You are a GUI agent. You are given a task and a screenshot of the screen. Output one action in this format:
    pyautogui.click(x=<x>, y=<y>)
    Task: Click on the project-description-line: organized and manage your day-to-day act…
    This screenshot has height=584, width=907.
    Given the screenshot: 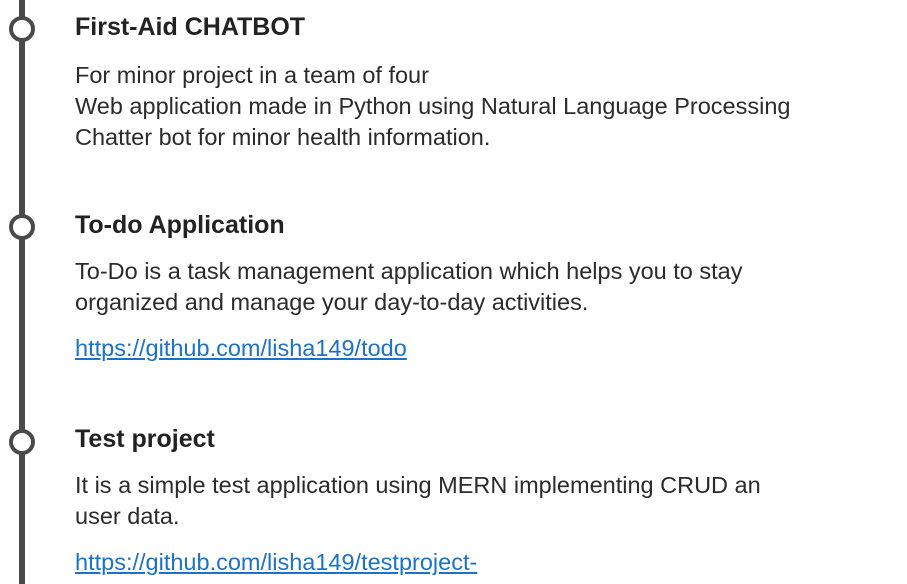 What is the action you would take?
    pyautogui.click(x=332, y=302)
    